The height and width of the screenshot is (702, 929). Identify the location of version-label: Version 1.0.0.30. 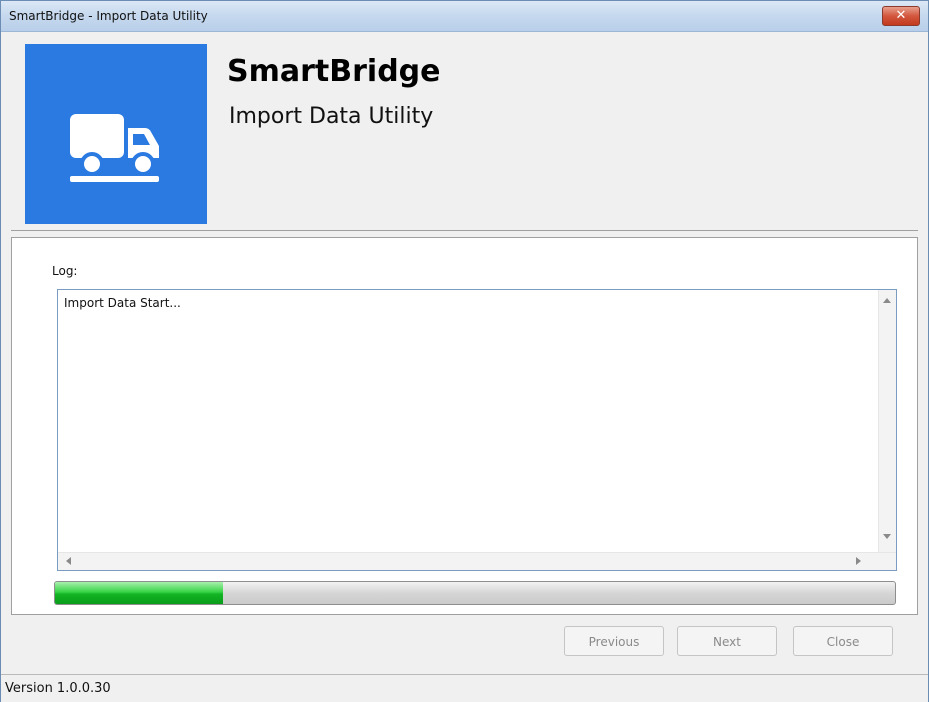
(58, 688).